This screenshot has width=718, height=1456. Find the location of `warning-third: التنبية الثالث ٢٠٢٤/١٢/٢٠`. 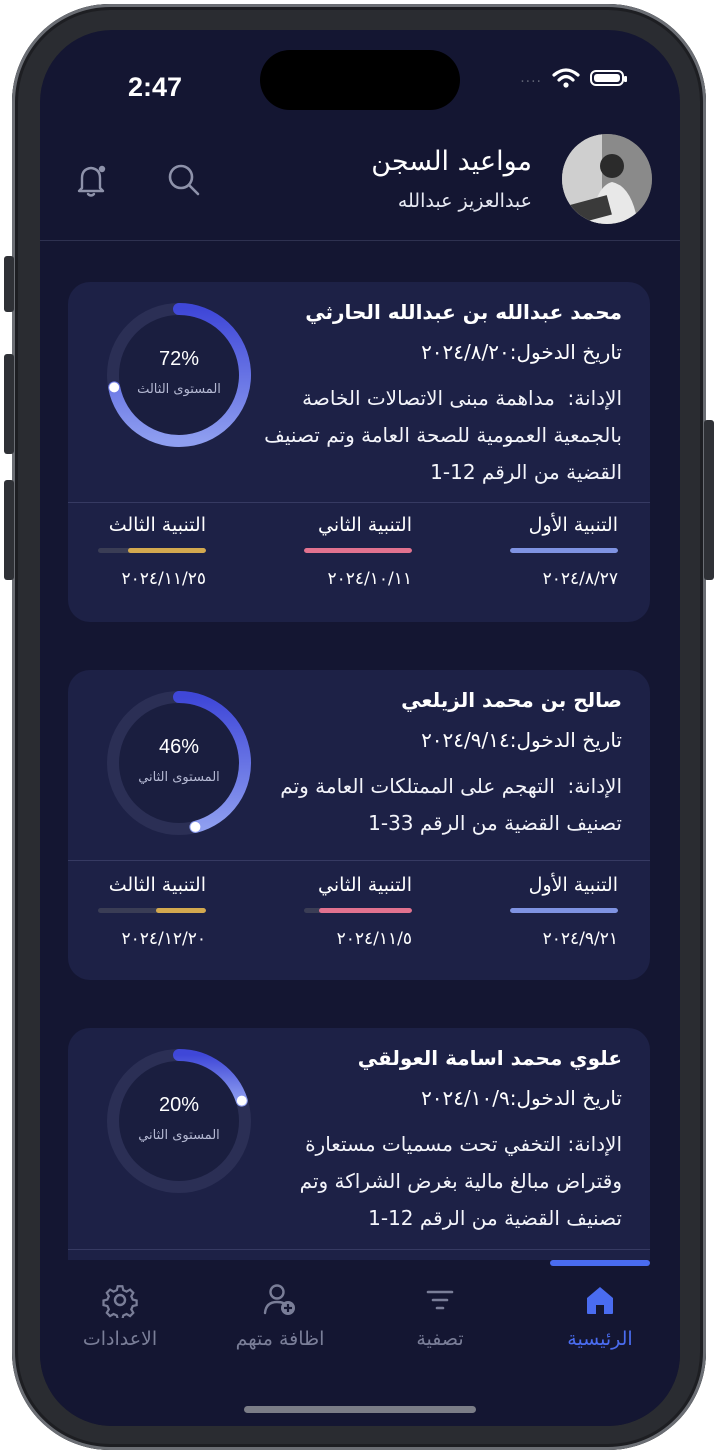

warning-third: التنبية الثالث ٢٠٢٤/١٢/٢٠ is located at coordinates (152, 911).